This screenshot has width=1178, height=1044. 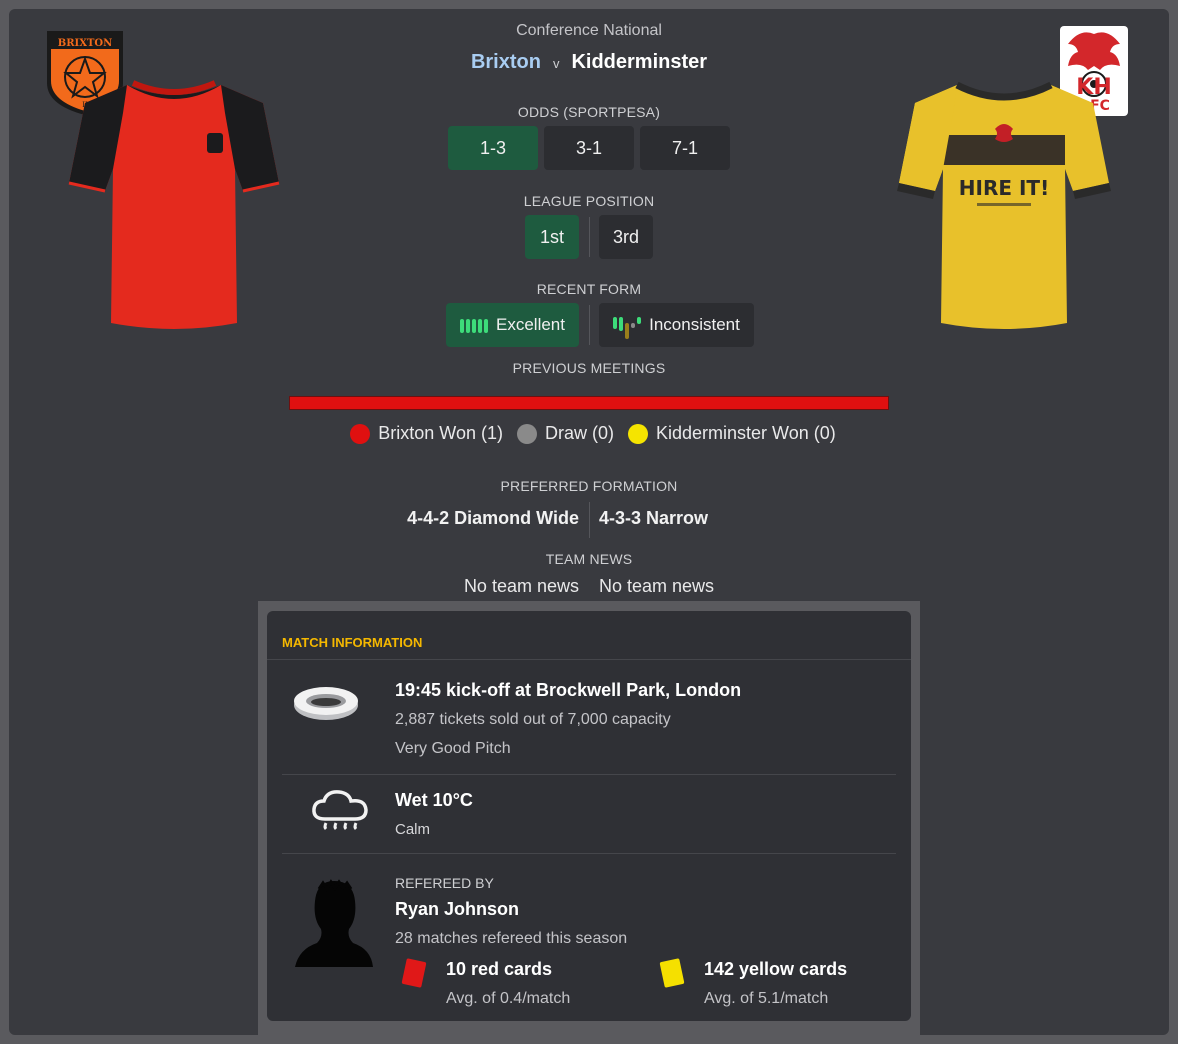 What do you see at coordinates (413, 829) in the screenshot?
I see `wind-condition: Calm` at bounding box center [413, 829].